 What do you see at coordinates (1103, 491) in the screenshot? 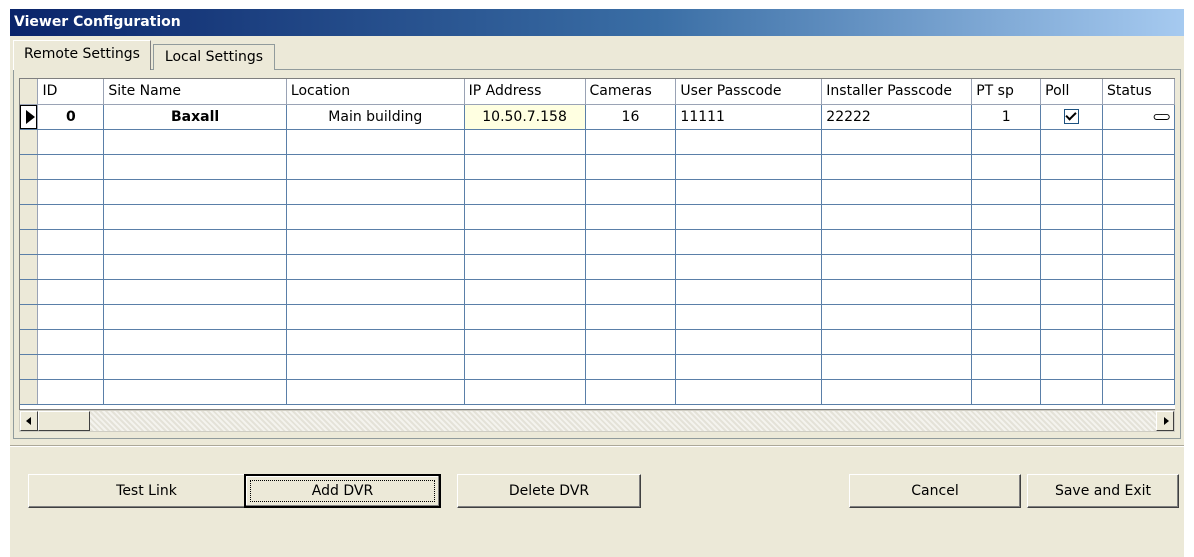
I see `save-and-exit-button: Save and Exit` at bounding box center [1103, 491].